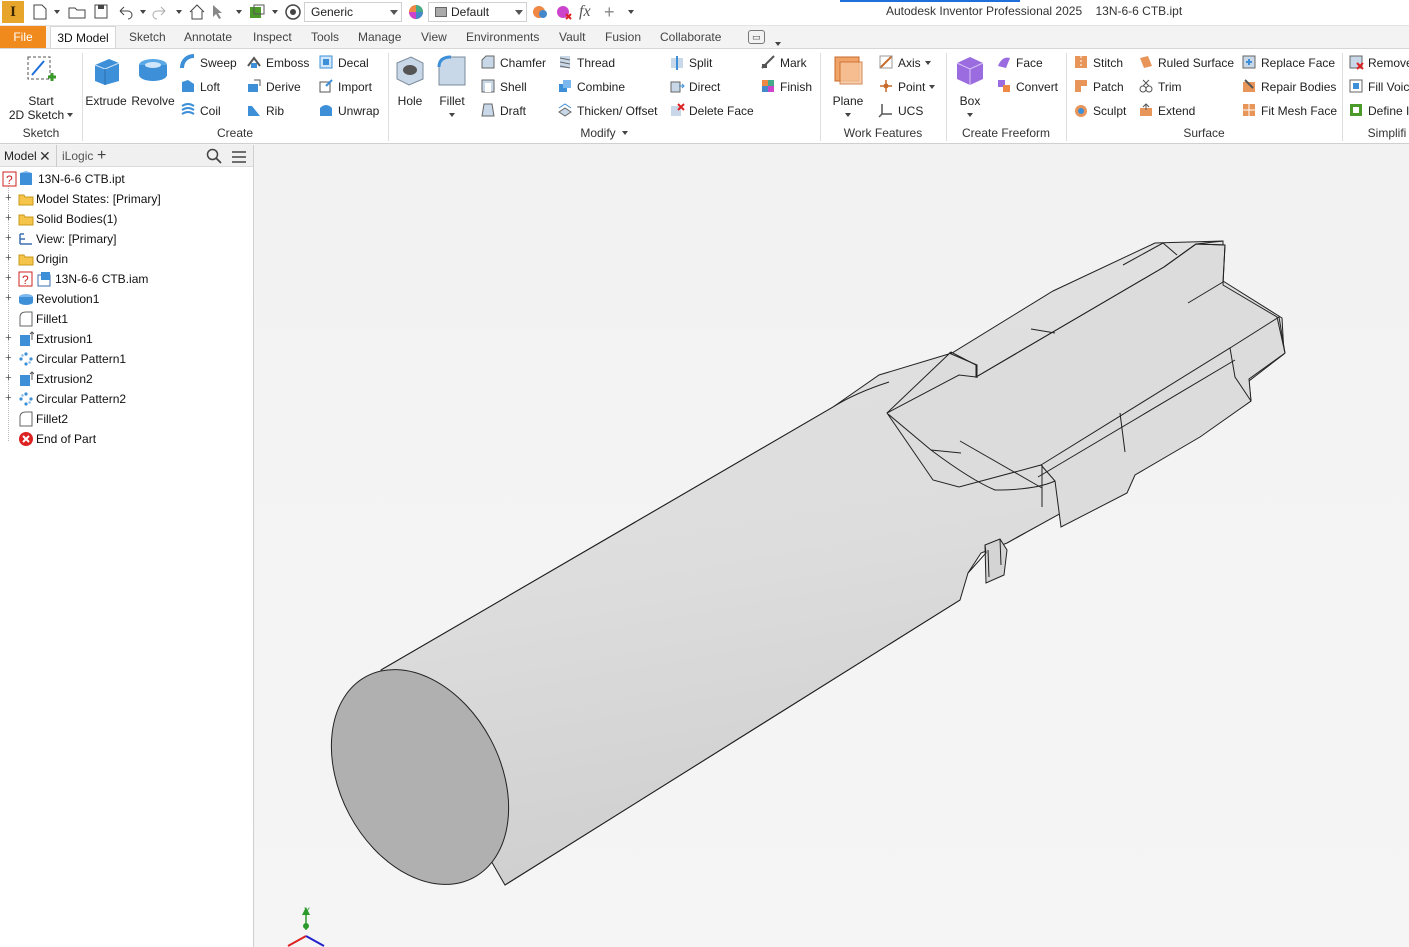  Describe the element at coordinates (200, 87) in the screenshot. I see `loft-button: Loft` at that location.